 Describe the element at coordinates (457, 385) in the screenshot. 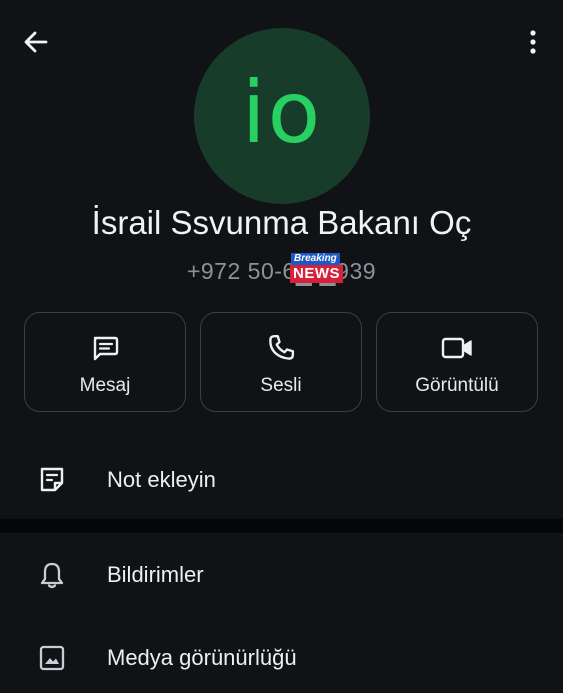

I see `video-call-button-label: Görüntülü` at that location.